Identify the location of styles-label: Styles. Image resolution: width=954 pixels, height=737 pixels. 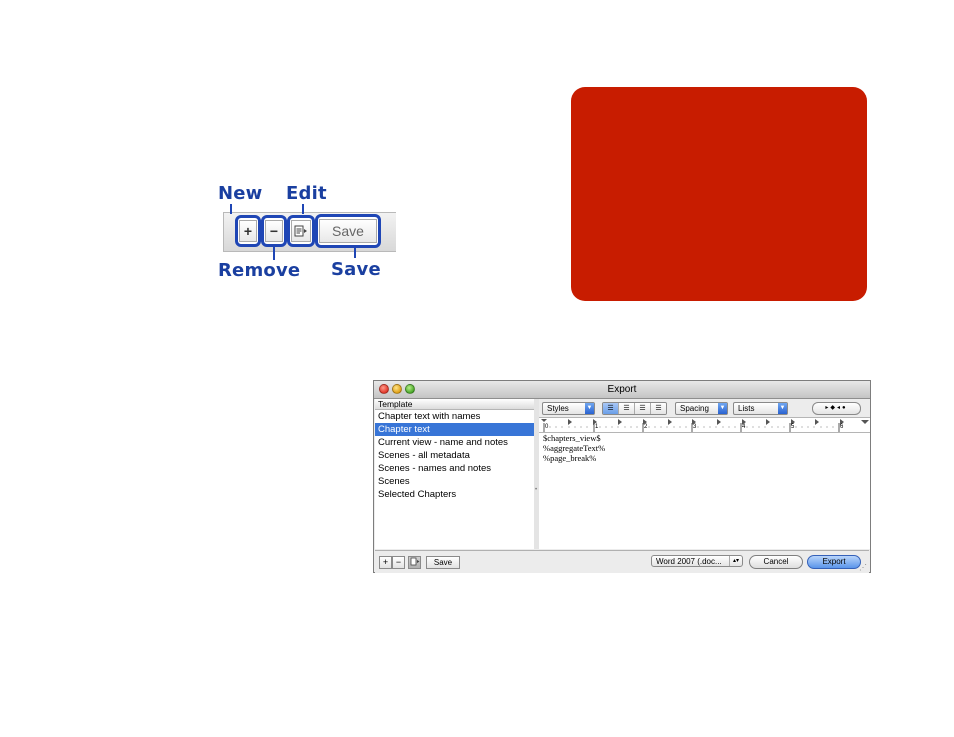
(558, 408).